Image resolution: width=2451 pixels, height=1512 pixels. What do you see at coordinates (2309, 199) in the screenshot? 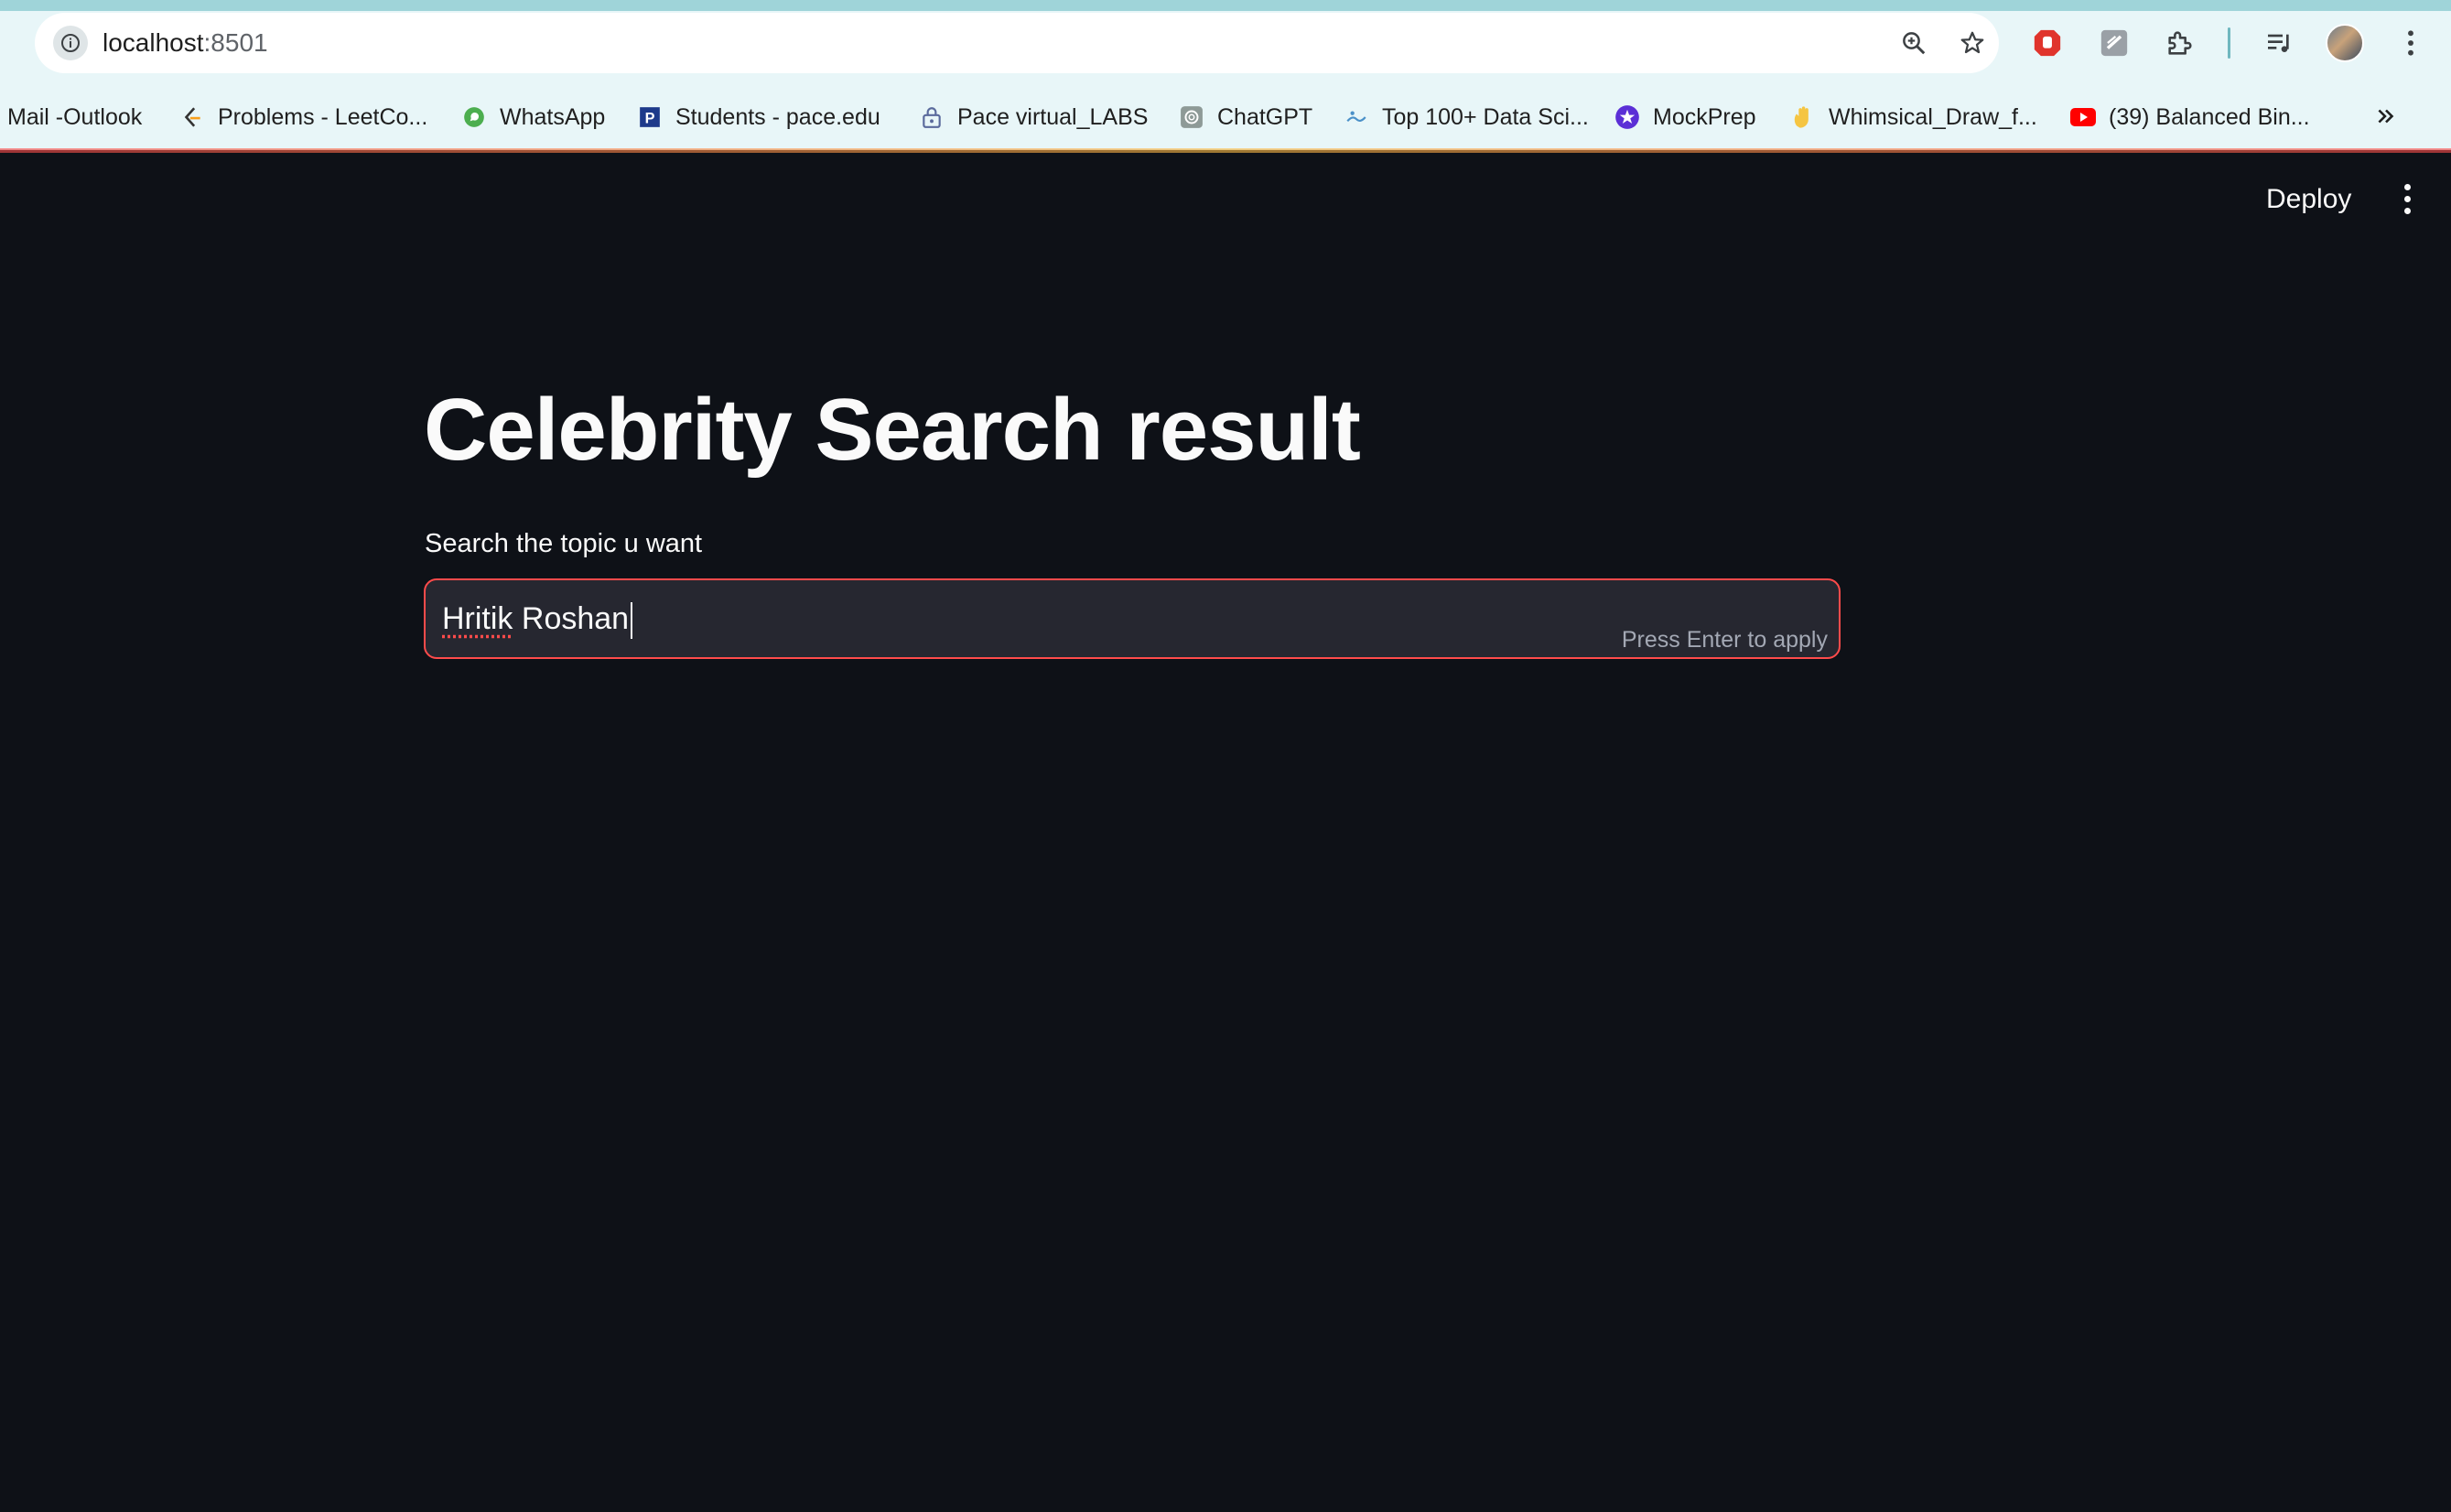
I see `deploy-button: Deploy` at bounding box center [2309, 199].